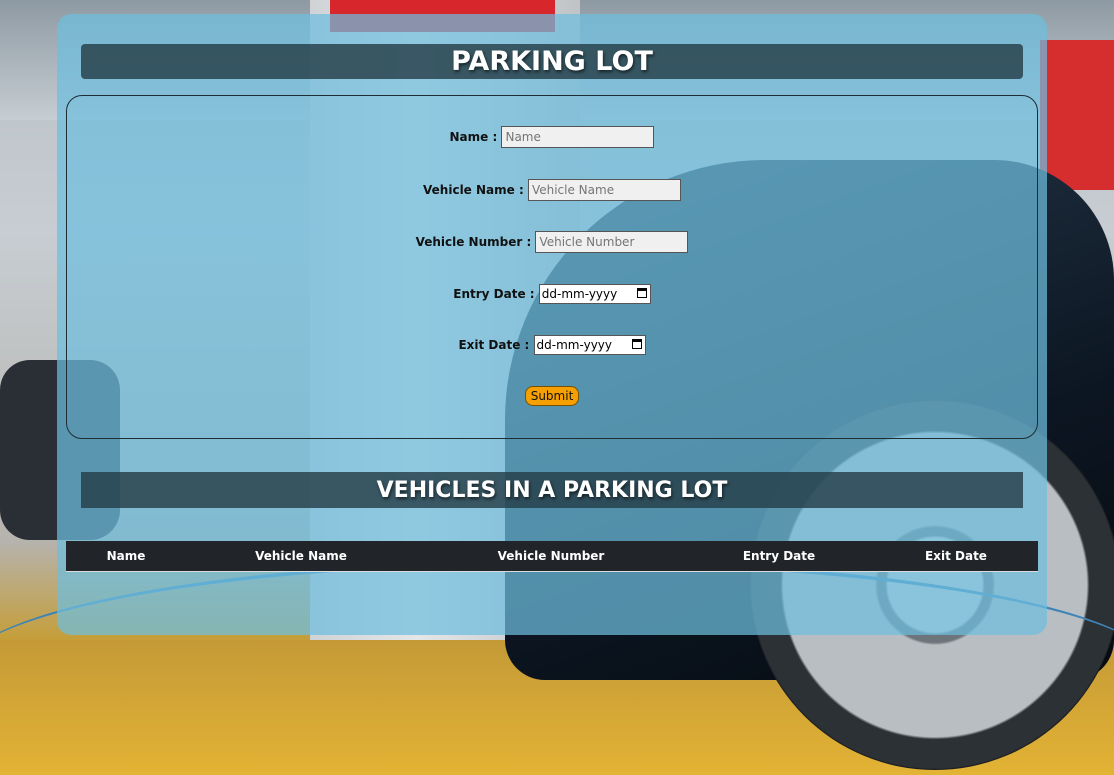 This screenshot has height=775, width=1114. Describe the element at coordinates (473, 190) in the screenshot. I see `vehicle-name-label: Vehicle Name :` at that location.